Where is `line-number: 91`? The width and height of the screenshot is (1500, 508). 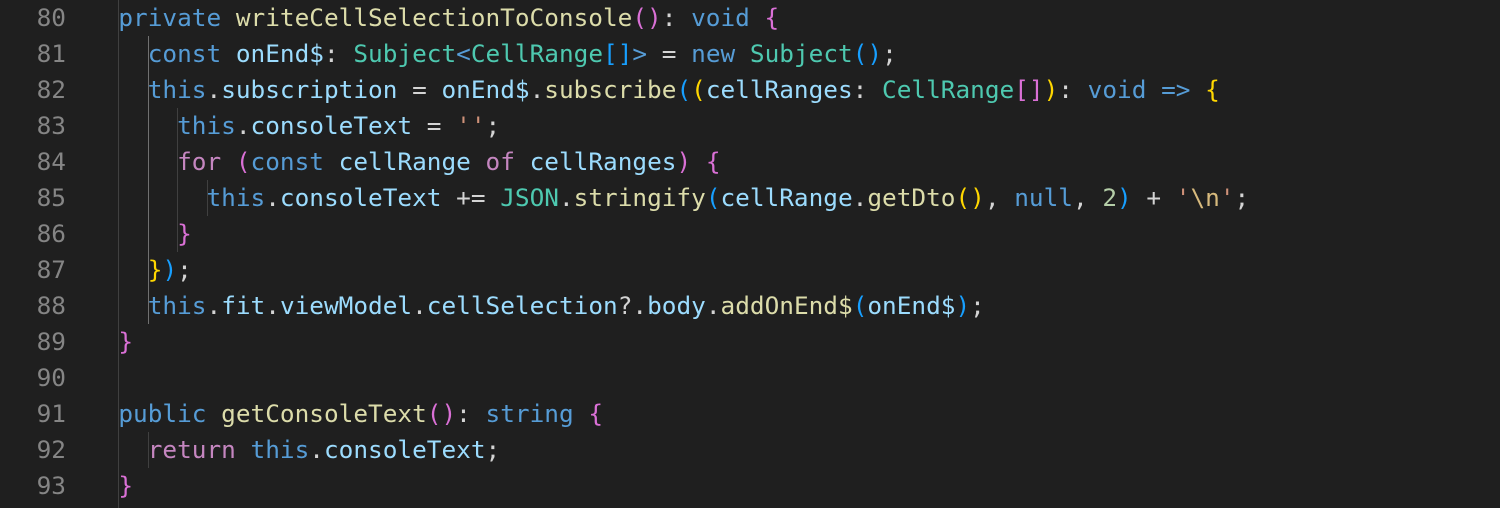
line-number: 91 is located at coordinates (51, 413).